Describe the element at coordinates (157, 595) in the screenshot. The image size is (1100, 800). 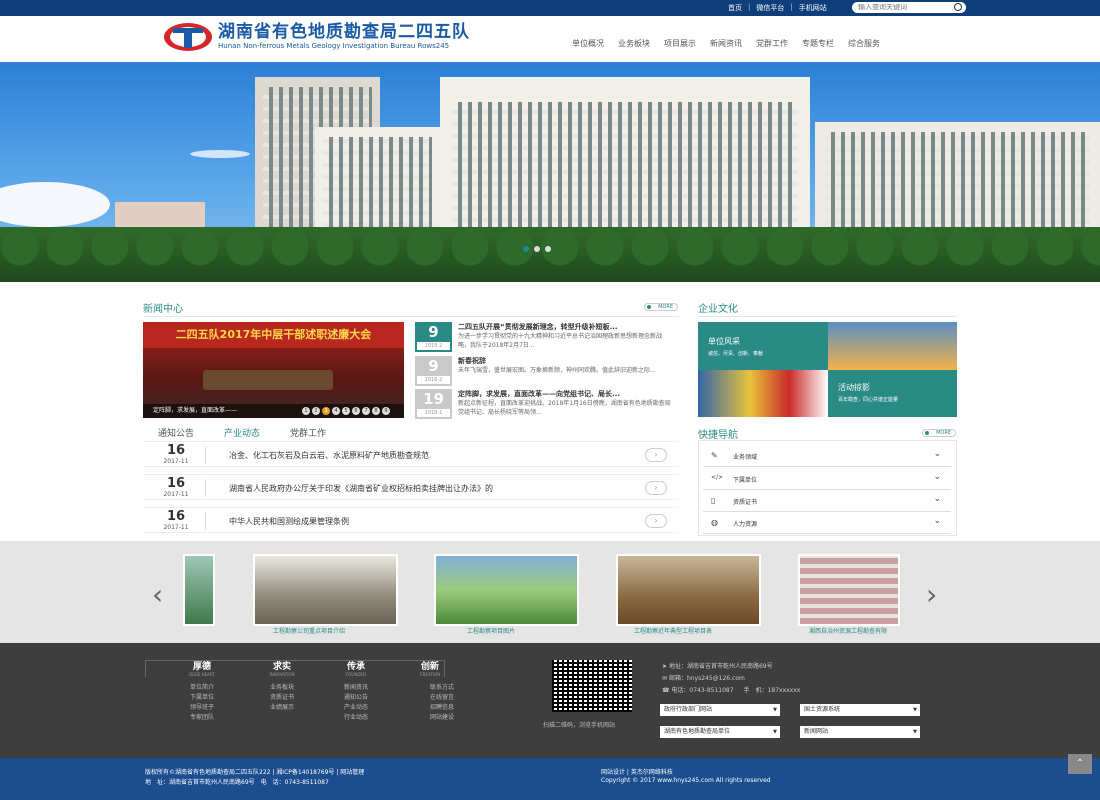
I see `carousel-prev-button: ‹` at that location.